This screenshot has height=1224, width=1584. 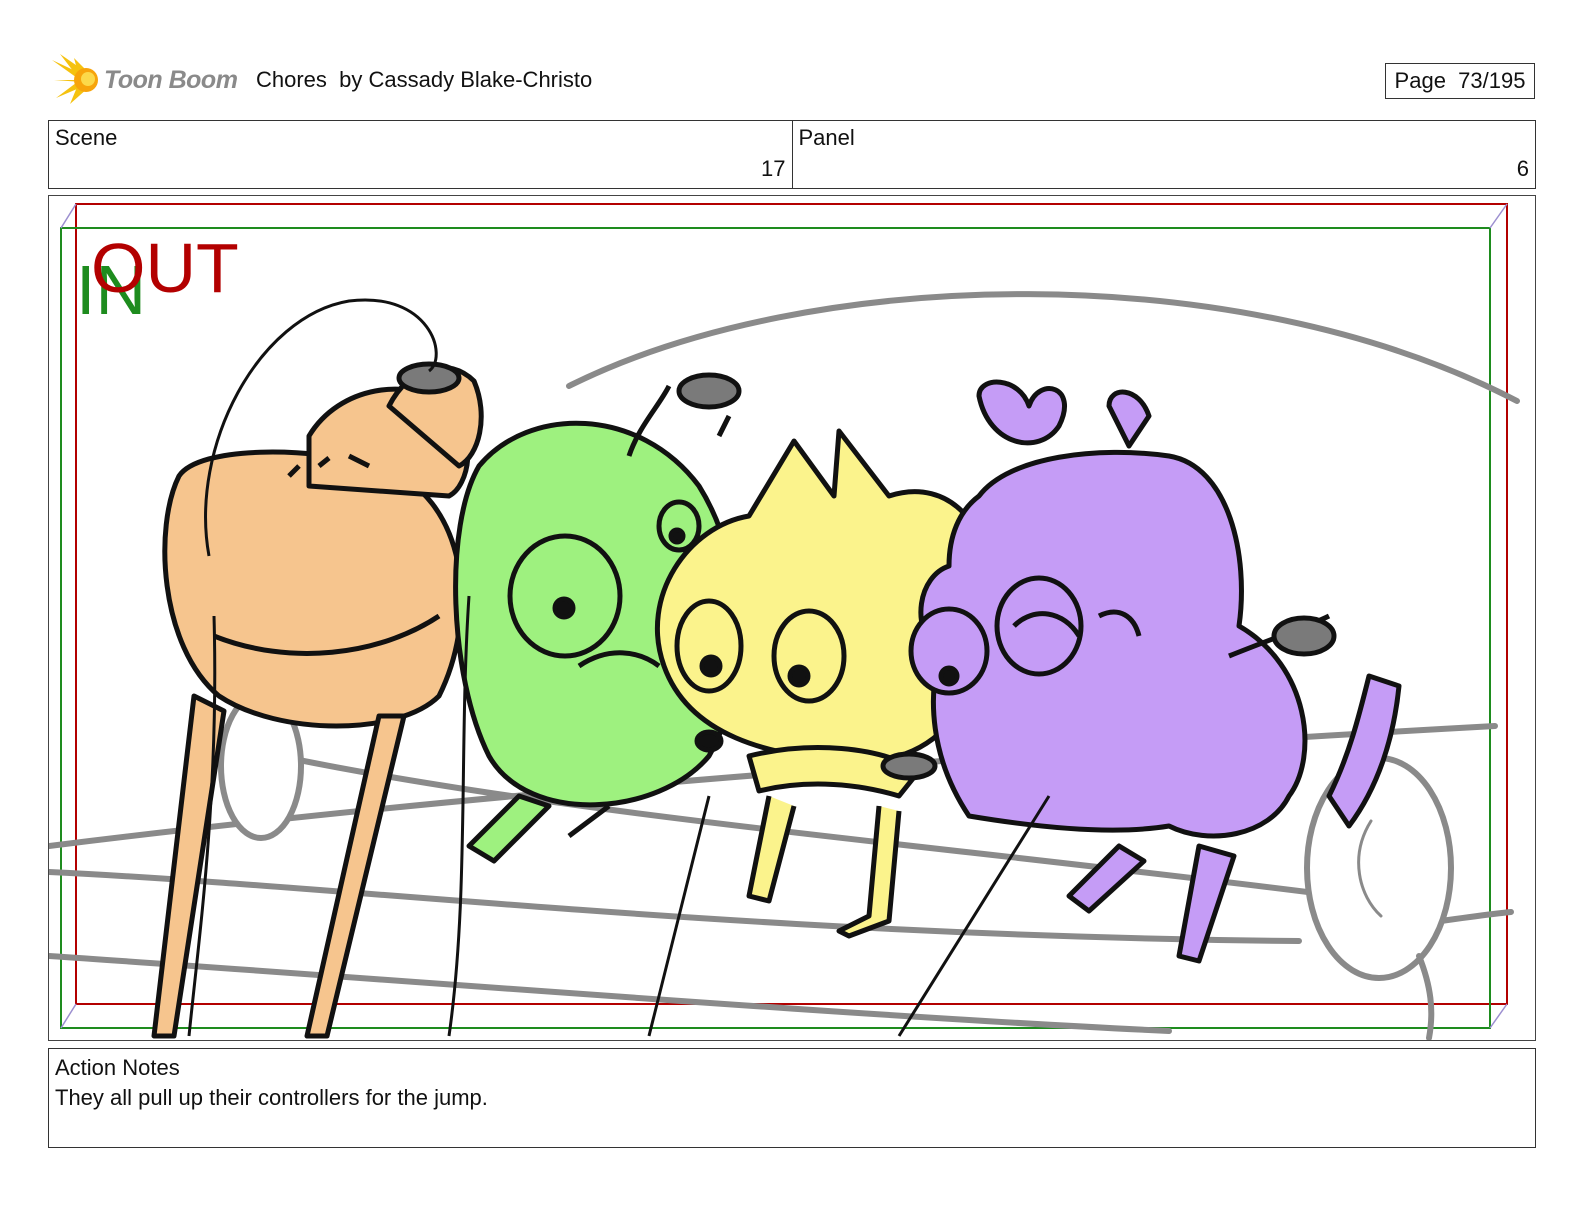 I want to click on panel-label: Panel, so click(x=826, y=137).